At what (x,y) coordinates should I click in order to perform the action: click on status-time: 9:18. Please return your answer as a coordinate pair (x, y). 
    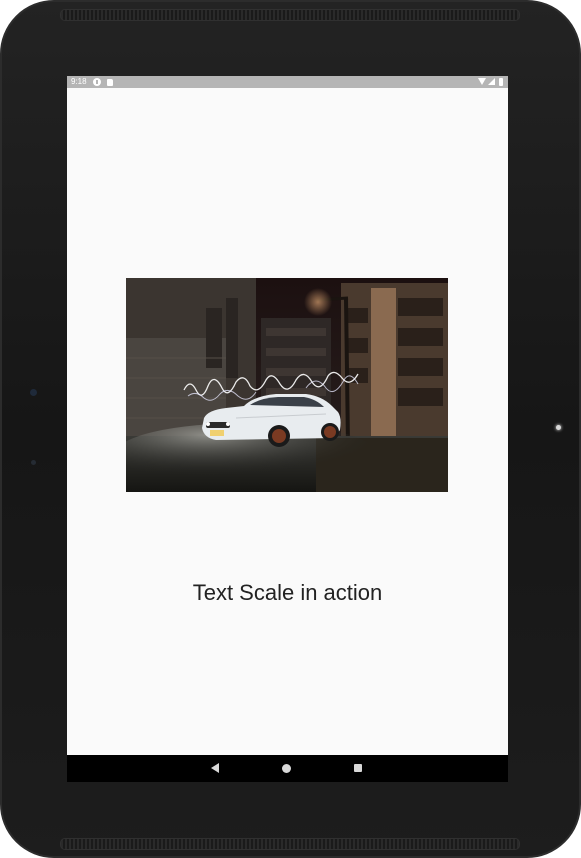
    Looking at the image, I should click on (79, 81).